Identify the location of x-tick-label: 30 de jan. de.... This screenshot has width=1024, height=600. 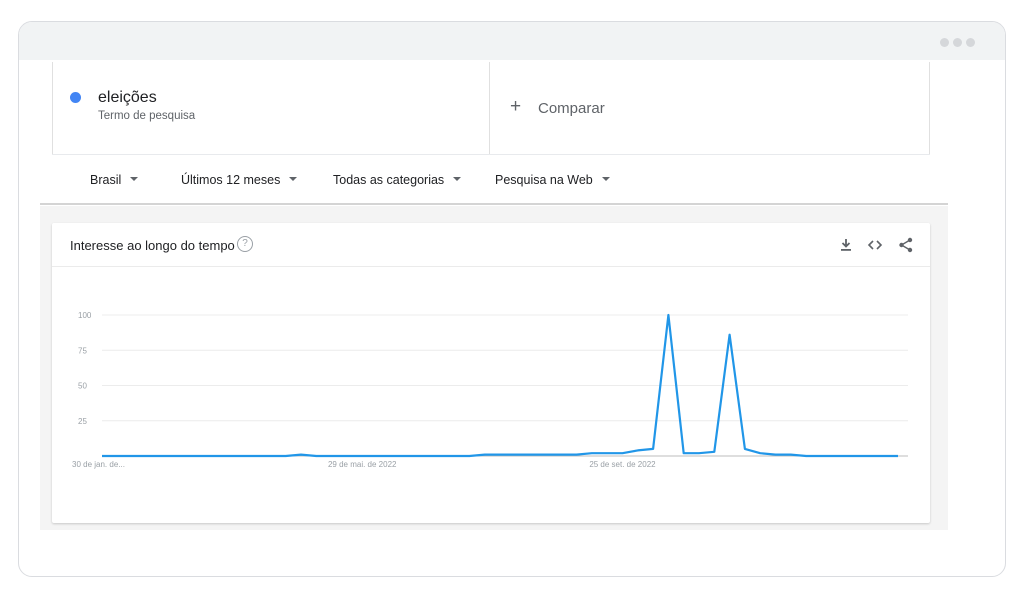
(98, 464).